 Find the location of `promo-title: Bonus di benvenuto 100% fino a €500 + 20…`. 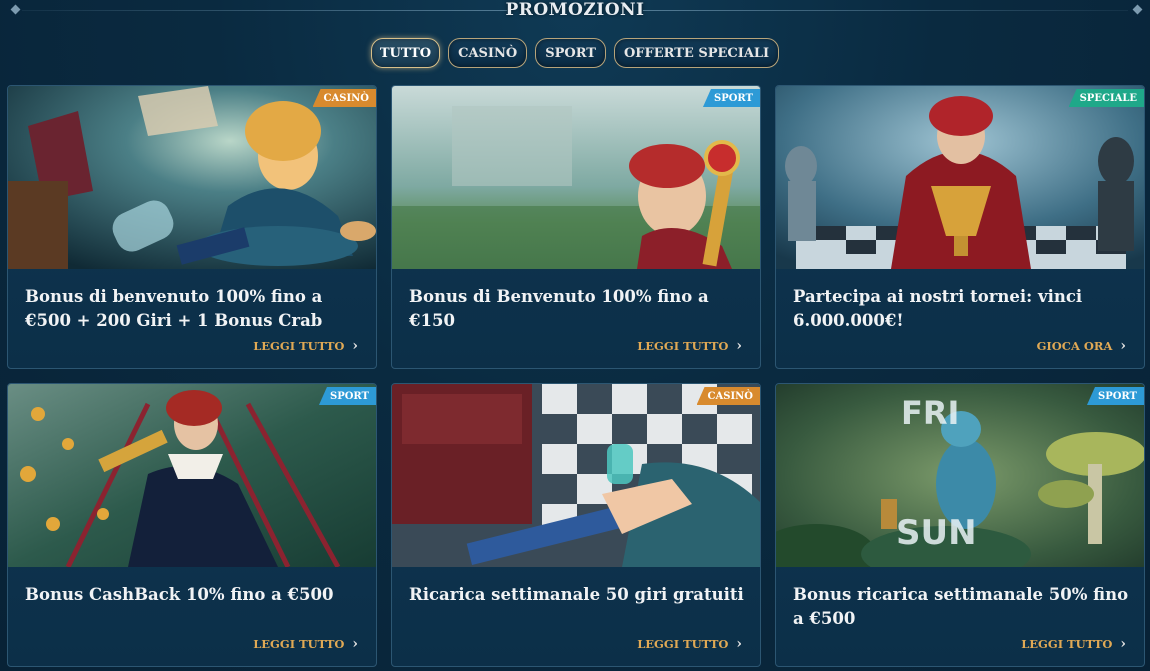

promo-title: Bonus di benvenuto 100% fino a €500 + 20… is located at coordinates (174, 308).